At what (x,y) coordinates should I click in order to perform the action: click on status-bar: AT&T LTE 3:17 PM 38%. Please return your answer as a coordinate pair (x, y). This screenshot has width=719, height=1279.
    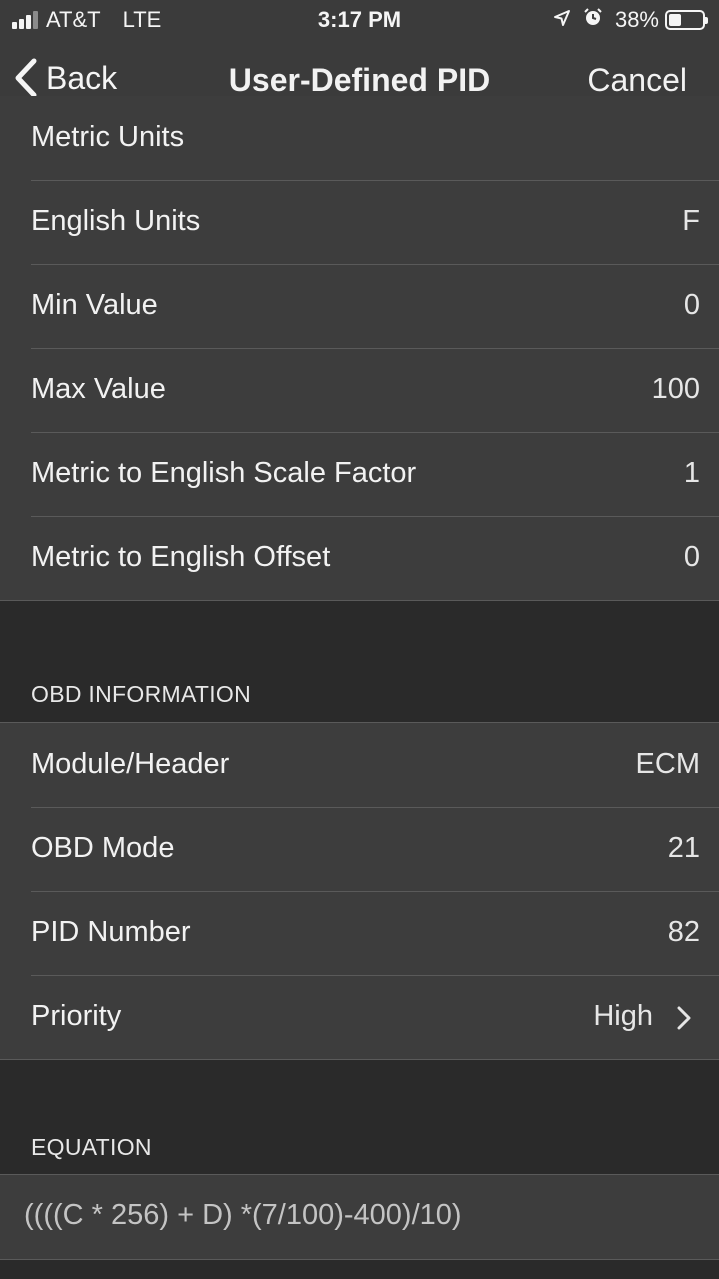
    Looking at the image, I should click on (359, 20).